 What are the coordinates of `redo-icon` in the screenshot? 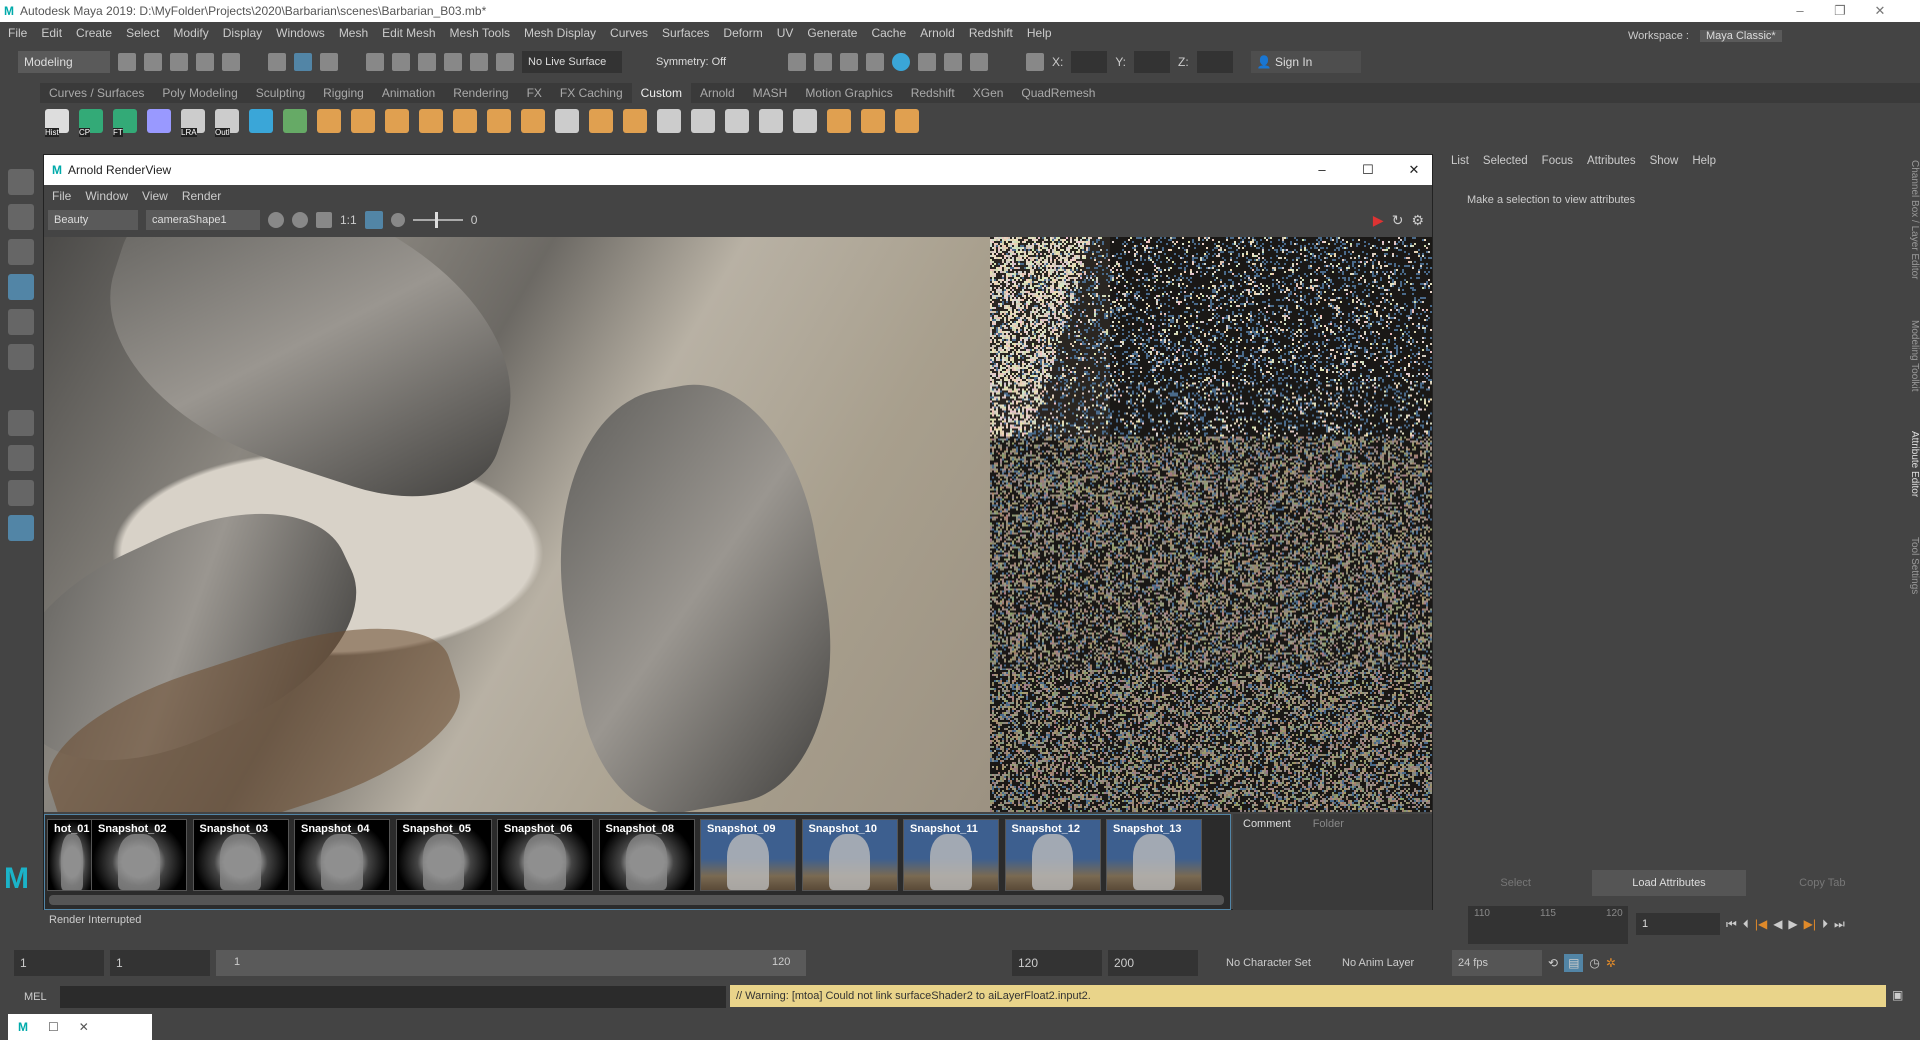 It's located at (231, 62).